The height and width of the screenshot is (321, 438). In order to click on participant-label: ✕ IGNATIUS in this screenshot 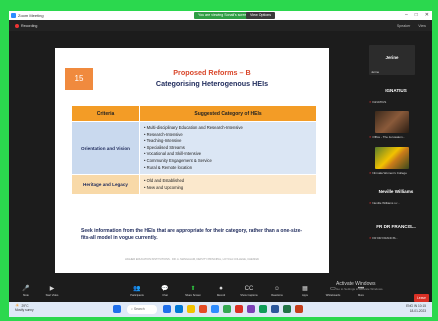, I will do `click(378, 102)`.